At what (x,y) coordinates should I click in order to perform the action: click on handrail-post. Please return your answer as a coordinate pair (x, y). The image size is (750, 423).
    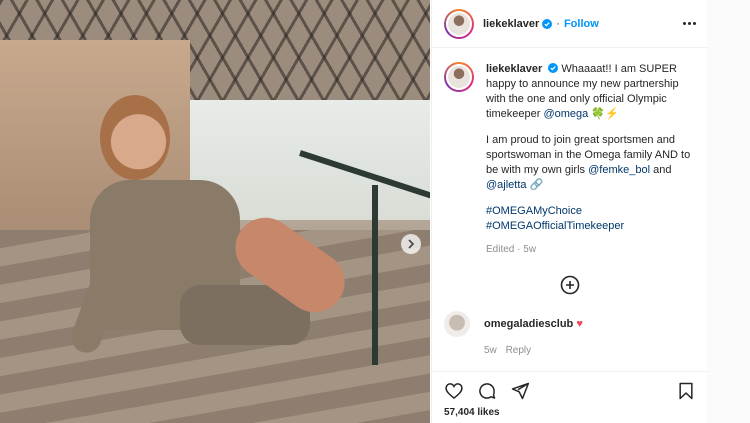
    Looking at the image, I should click on (375, 275).